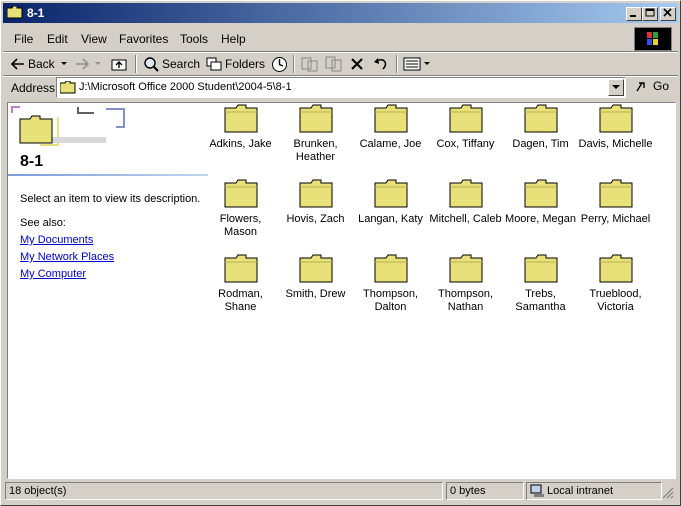  I want to click on folder-item: Mitchell, Caleb, so click(465, 202).